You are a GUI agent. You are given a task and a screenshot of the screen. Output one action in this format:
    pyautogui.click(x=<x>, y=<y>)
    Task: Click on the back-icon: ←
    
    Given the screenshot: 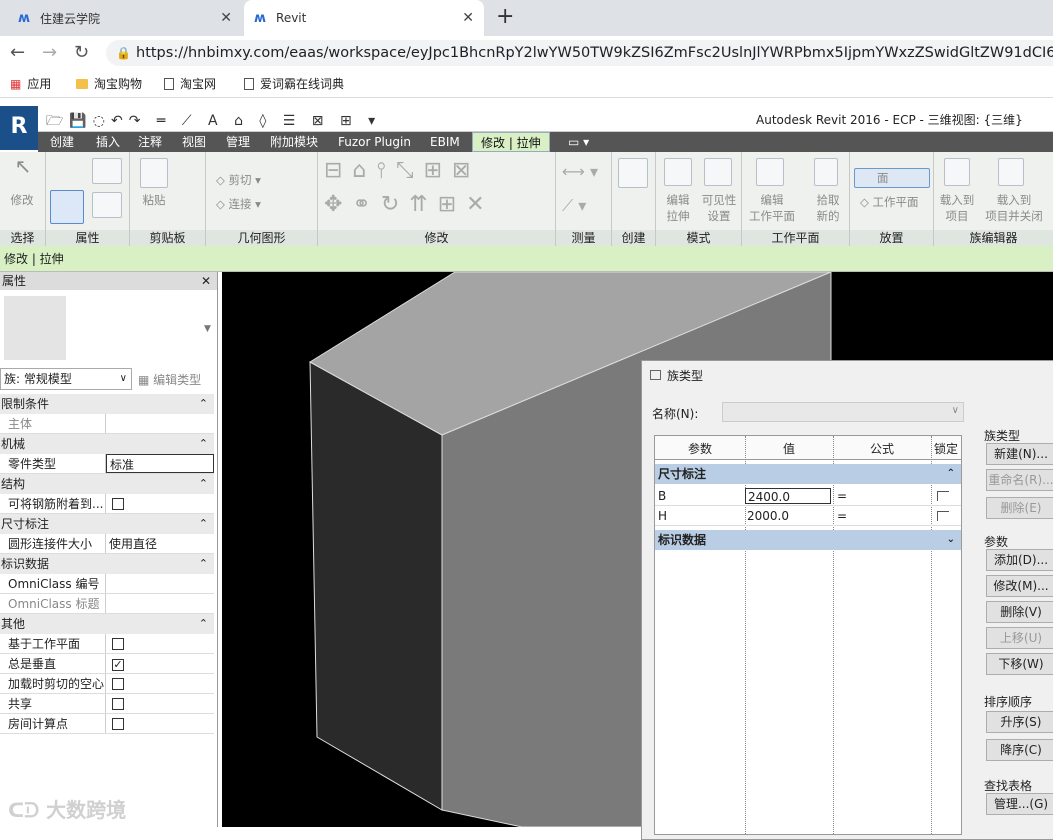 What is the action you would take?
    pyautogui.click(x=17, y=52)
    